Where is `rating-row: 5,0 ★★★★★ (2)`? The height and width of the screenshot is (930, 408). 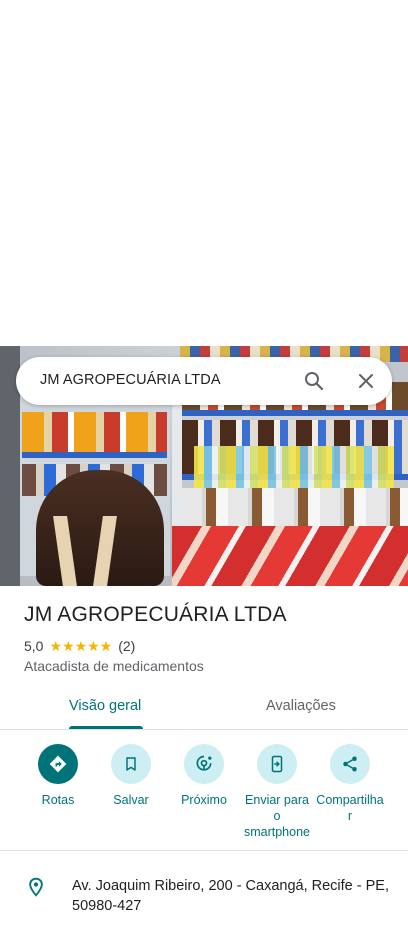
rating-row: 5,0 ★★★★★ (2) is located at coordinates (79, 646).